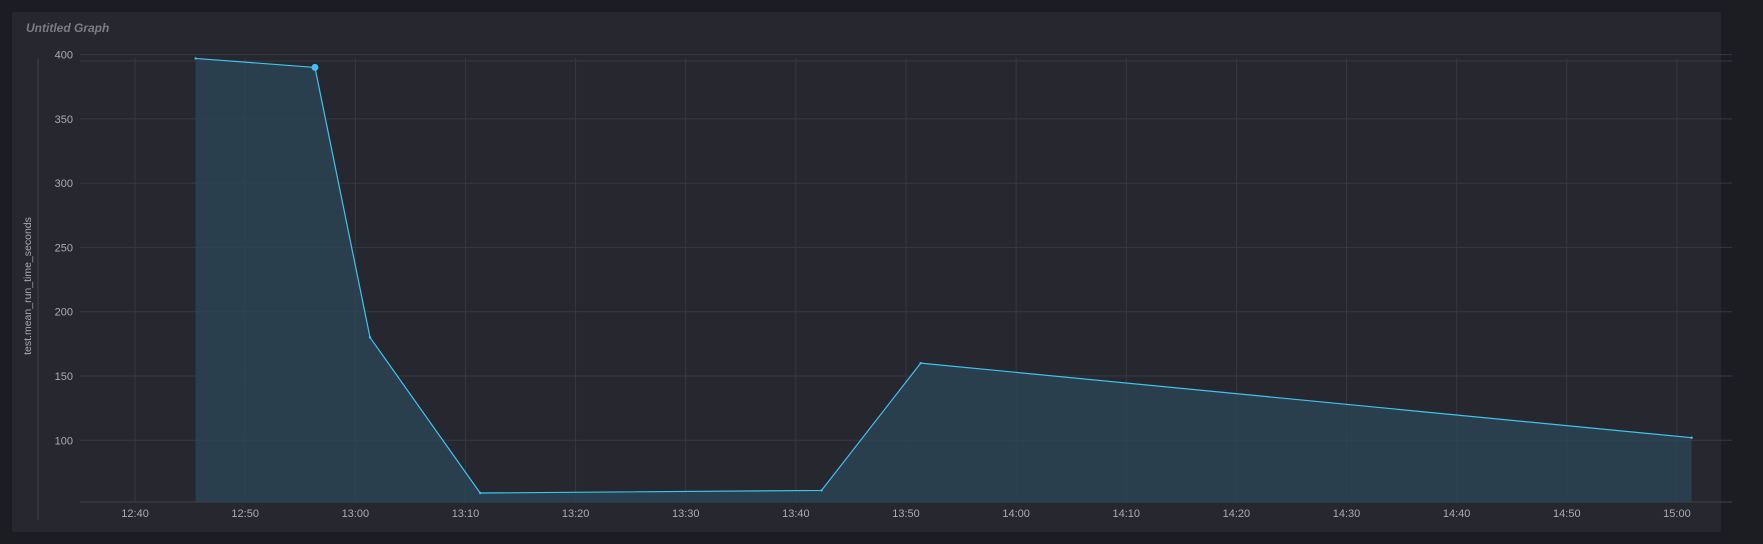 The image size is (1763, 544). I want to click on x-tick-label: 13:40, so click(796, 514).